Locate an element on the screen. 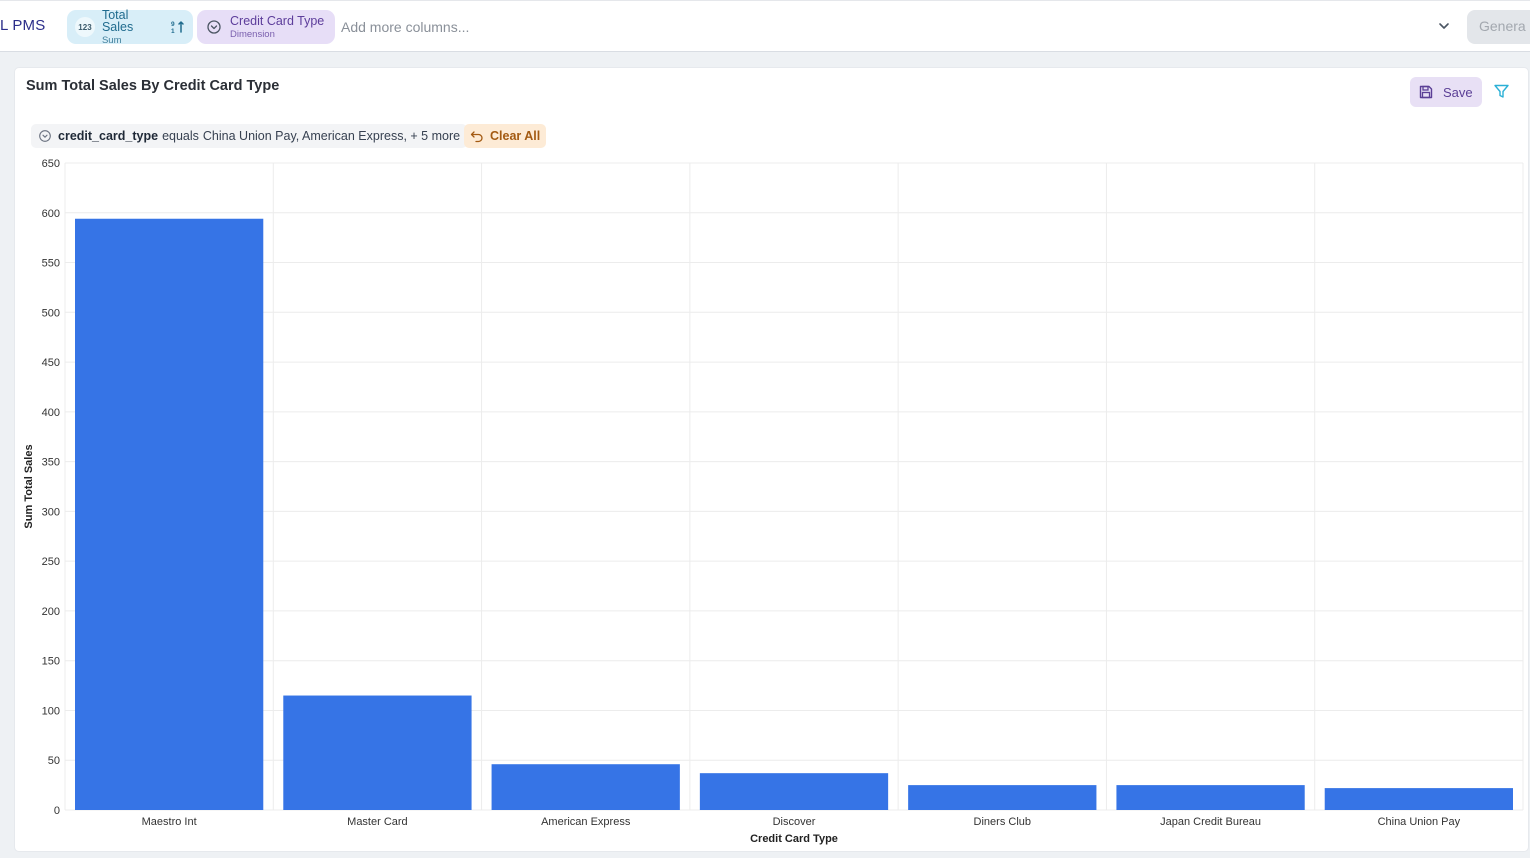  y-tick-label: 0 is located at coordinates (57, 811).